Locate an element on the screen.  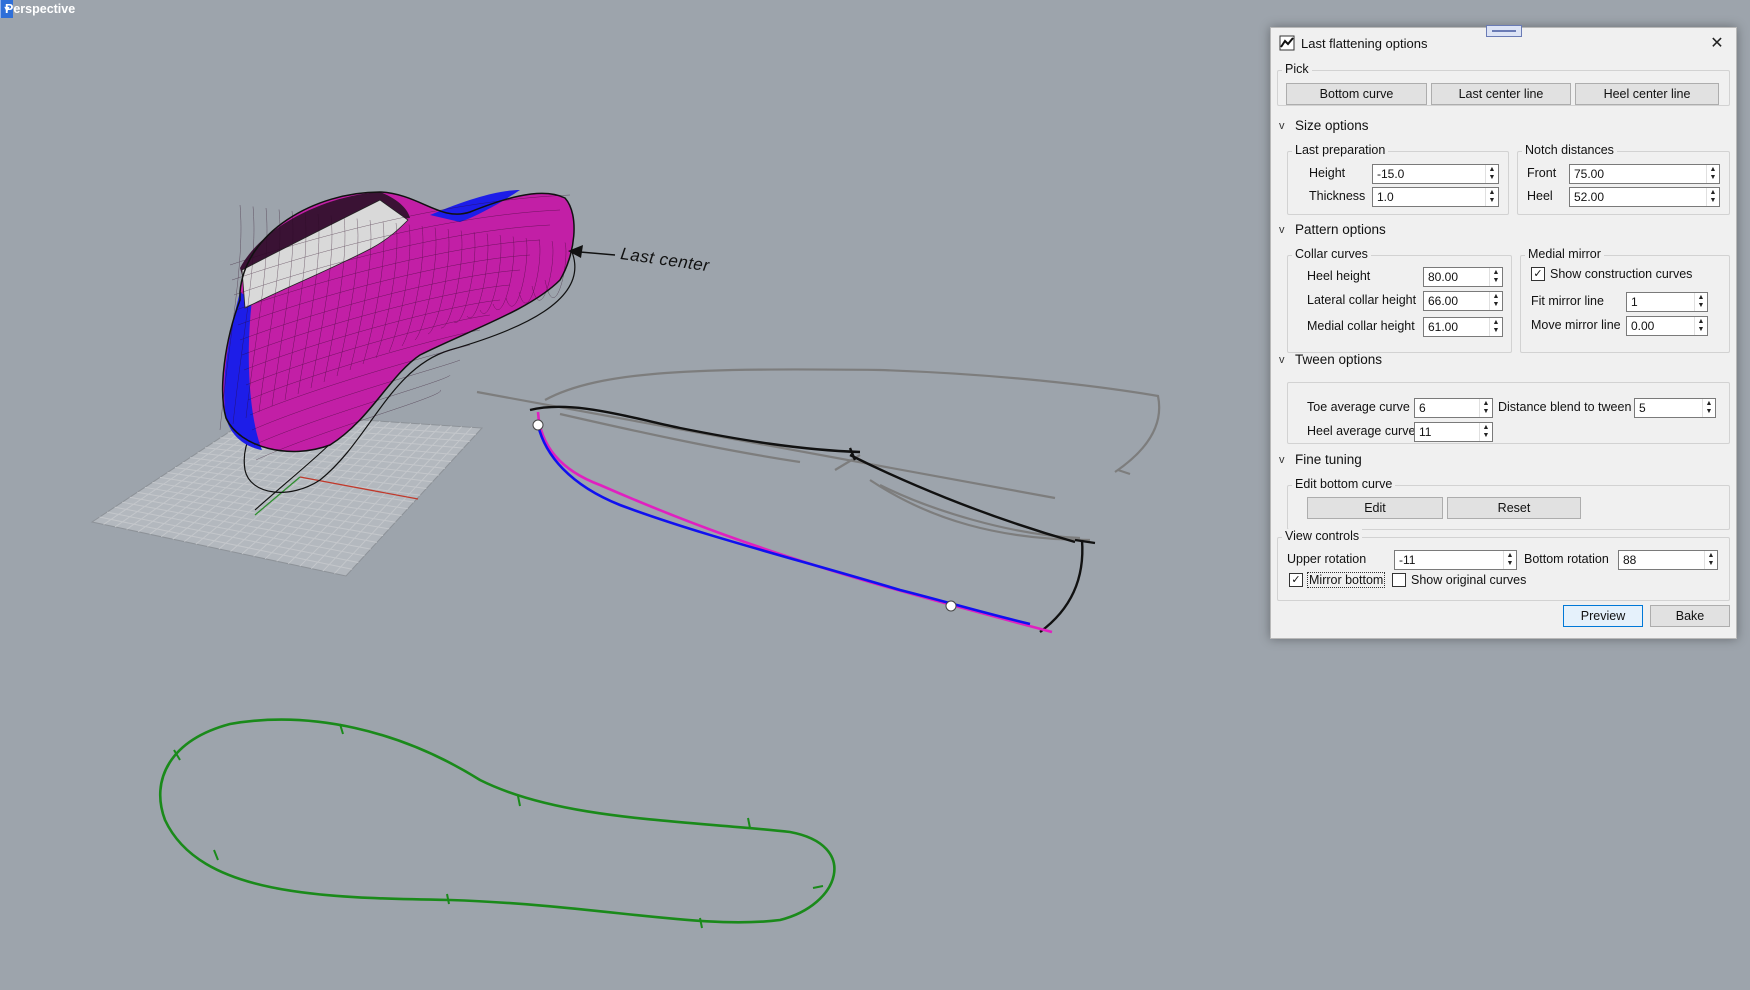
distance-blend-input: 5 ▲ ▼ is located at coordinates (1675, 408).